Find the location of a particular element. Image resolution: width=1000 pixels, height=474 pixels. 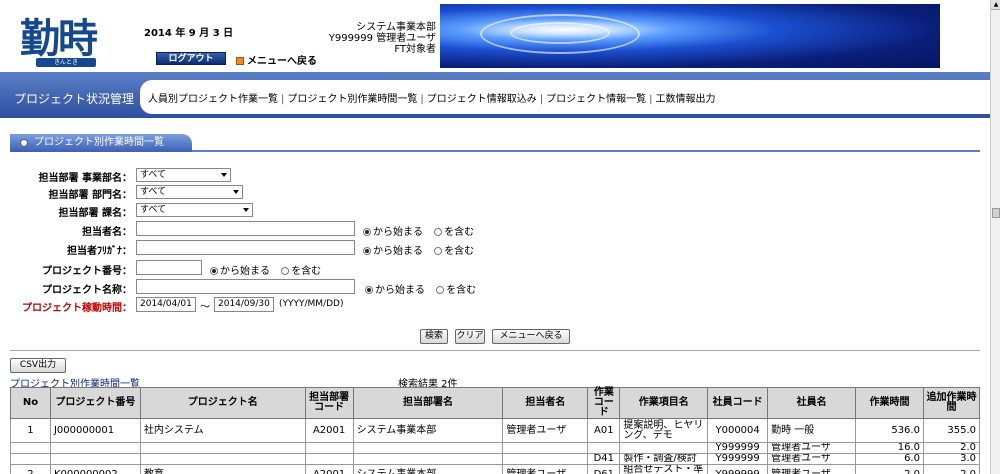

table-cell: 3.0 is located at coordinates (951, 459).